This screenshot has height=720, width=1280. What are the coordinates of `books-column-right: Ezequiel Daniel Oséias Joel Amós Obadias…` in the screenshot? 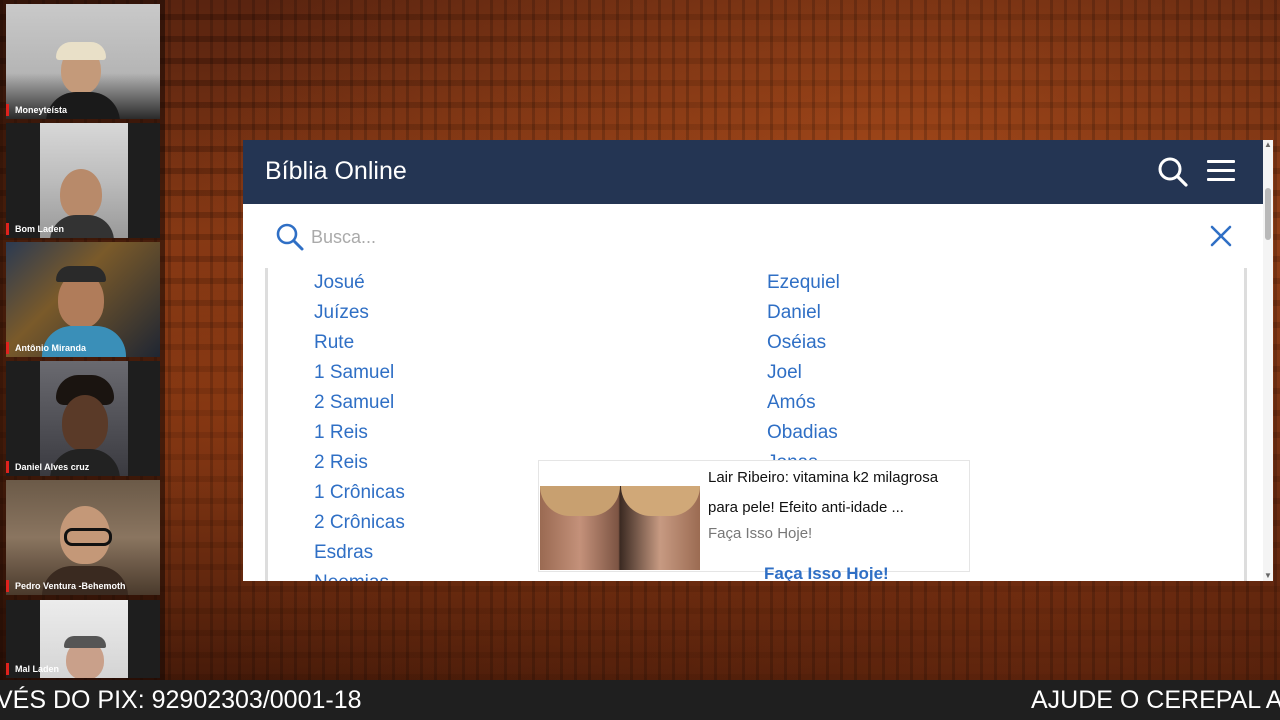 It's located at (803, 373).